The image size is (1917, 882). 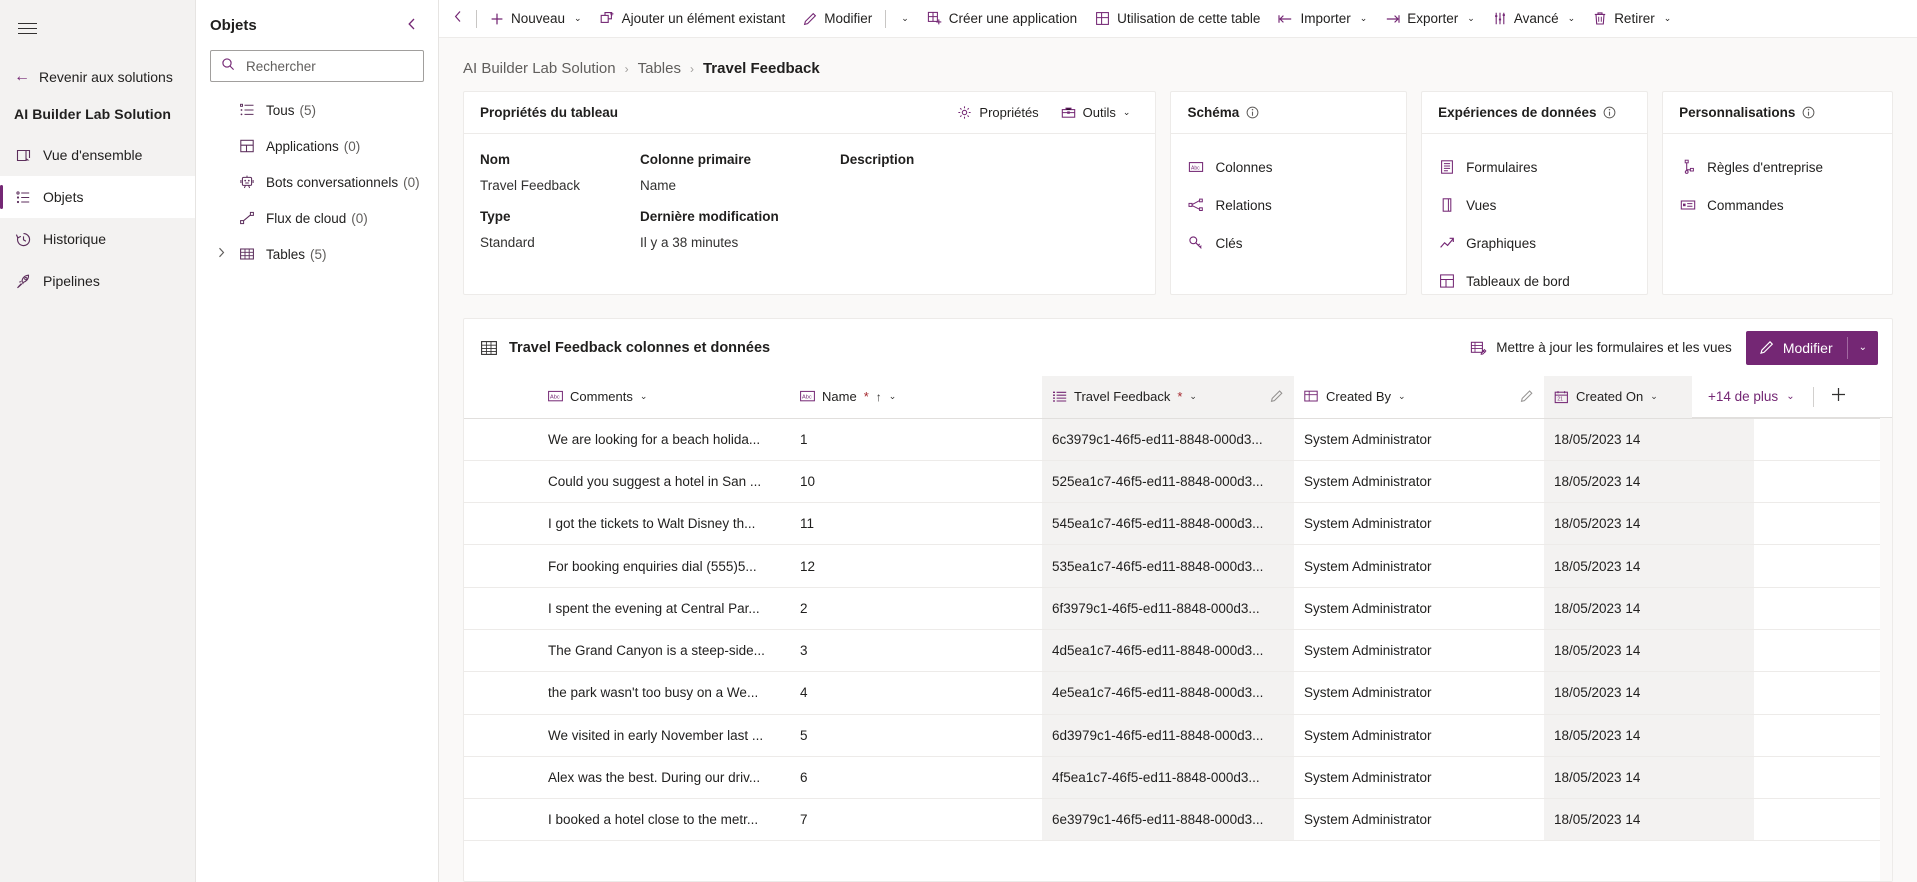 What do you see at coordinates (664, 397) in the screenshot?
I see `column-header-comments: Abc Comments ⌄` at bounding box center [664, 397].